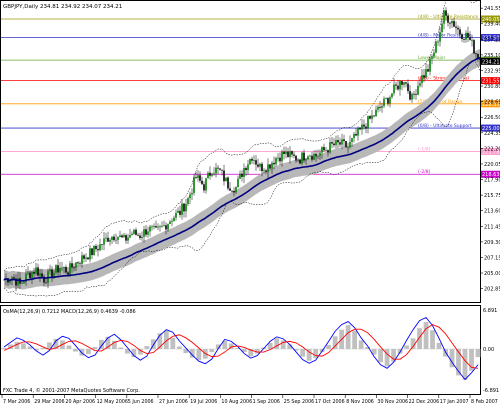 This screenshot has height=409, width=500. What do you see at coordinates (492, 134) in the screenshot?
I see `price-tick-label: 224.35` at bounding box center [492, 134].